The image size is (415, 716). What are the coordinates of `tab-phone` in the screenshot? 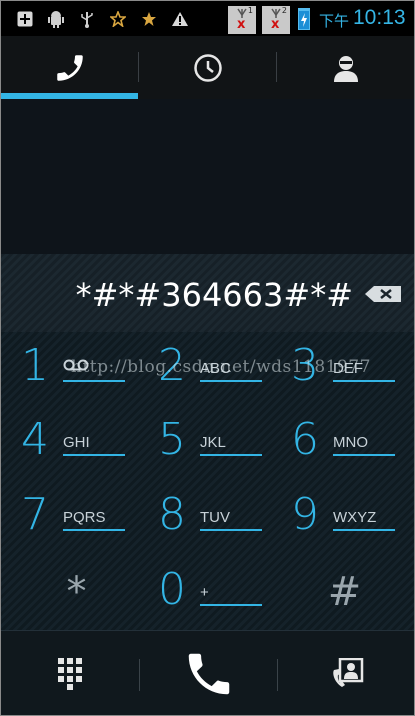 It's located at (69, 67).